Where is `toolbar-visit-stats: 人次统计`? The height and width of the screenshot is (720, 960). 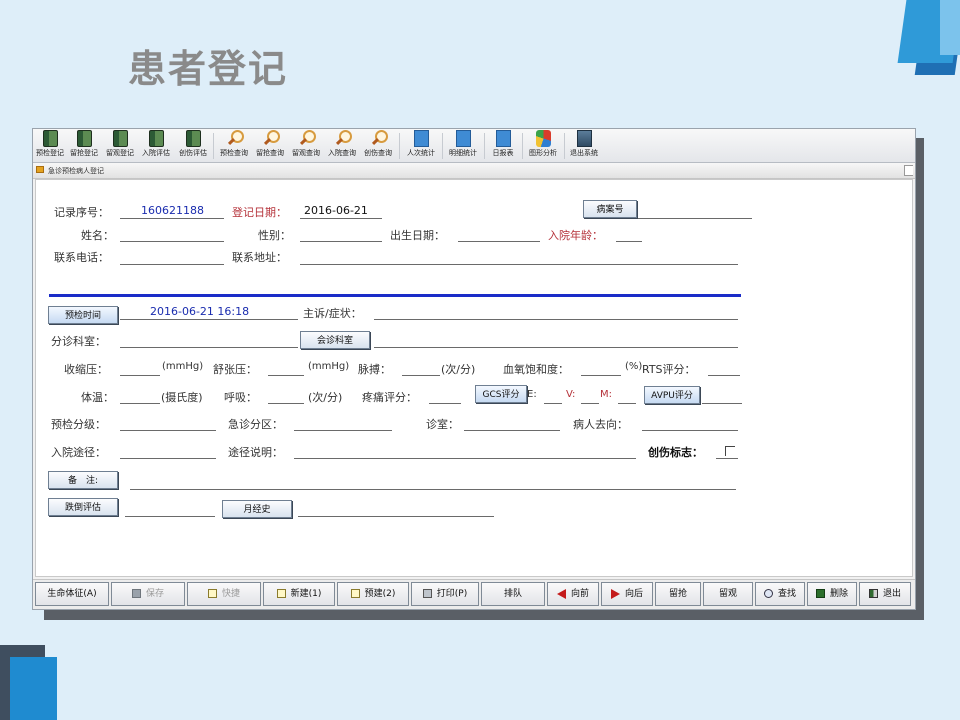
toolbar-visit-stats: 人次统计 is located at coordinates (421, 145).